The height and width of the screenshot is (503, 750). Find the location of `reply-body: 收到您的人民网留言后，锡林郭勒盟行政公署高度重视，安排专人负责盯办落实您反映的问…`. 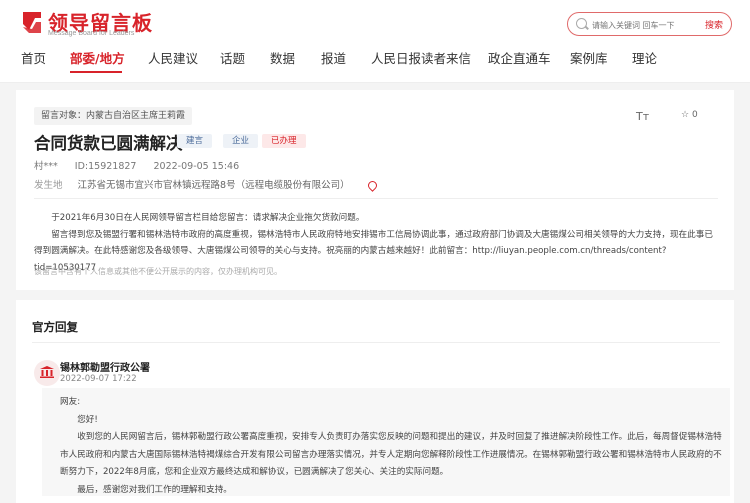

reply-body: 收到您的人民网留言后，锡林郭勒盟行政公署高度重视，安排专人负责盯办落实您反映的问… is located at coordinates (391, 454).